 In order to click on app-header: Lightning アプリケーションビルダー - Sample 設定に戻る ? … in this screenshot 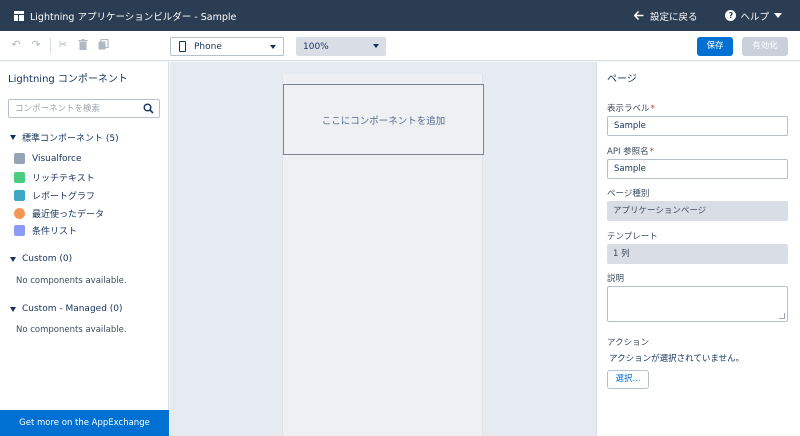, I will do `click(400, 15)`.